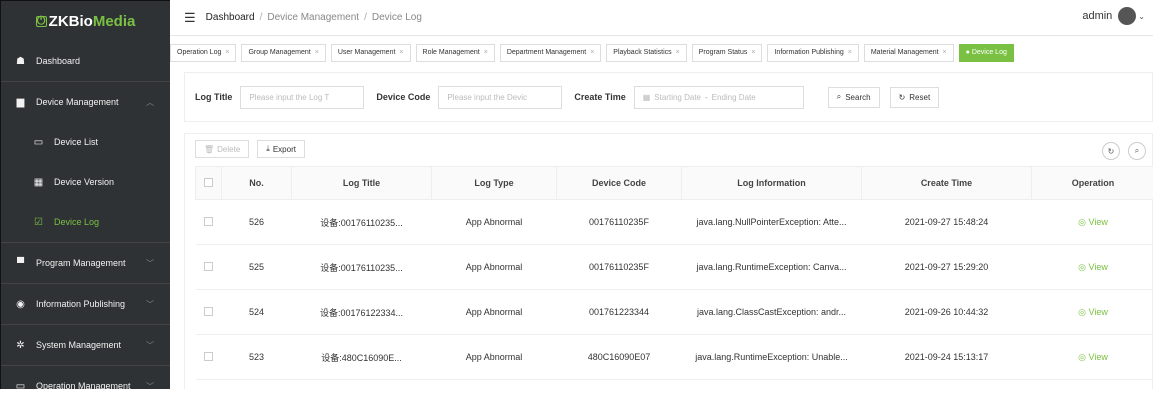 The image size is (1153, 406). I want to click on sidebar-item-device-list: ▭Device List, so click(85, 142).